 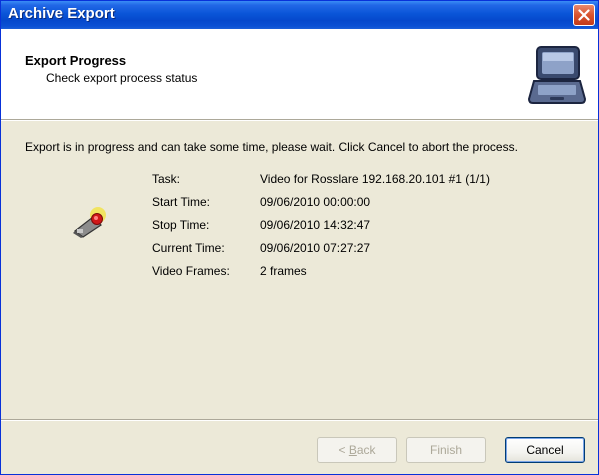 I want to click on window-title: Archive Export, so click(x=61, y=13).